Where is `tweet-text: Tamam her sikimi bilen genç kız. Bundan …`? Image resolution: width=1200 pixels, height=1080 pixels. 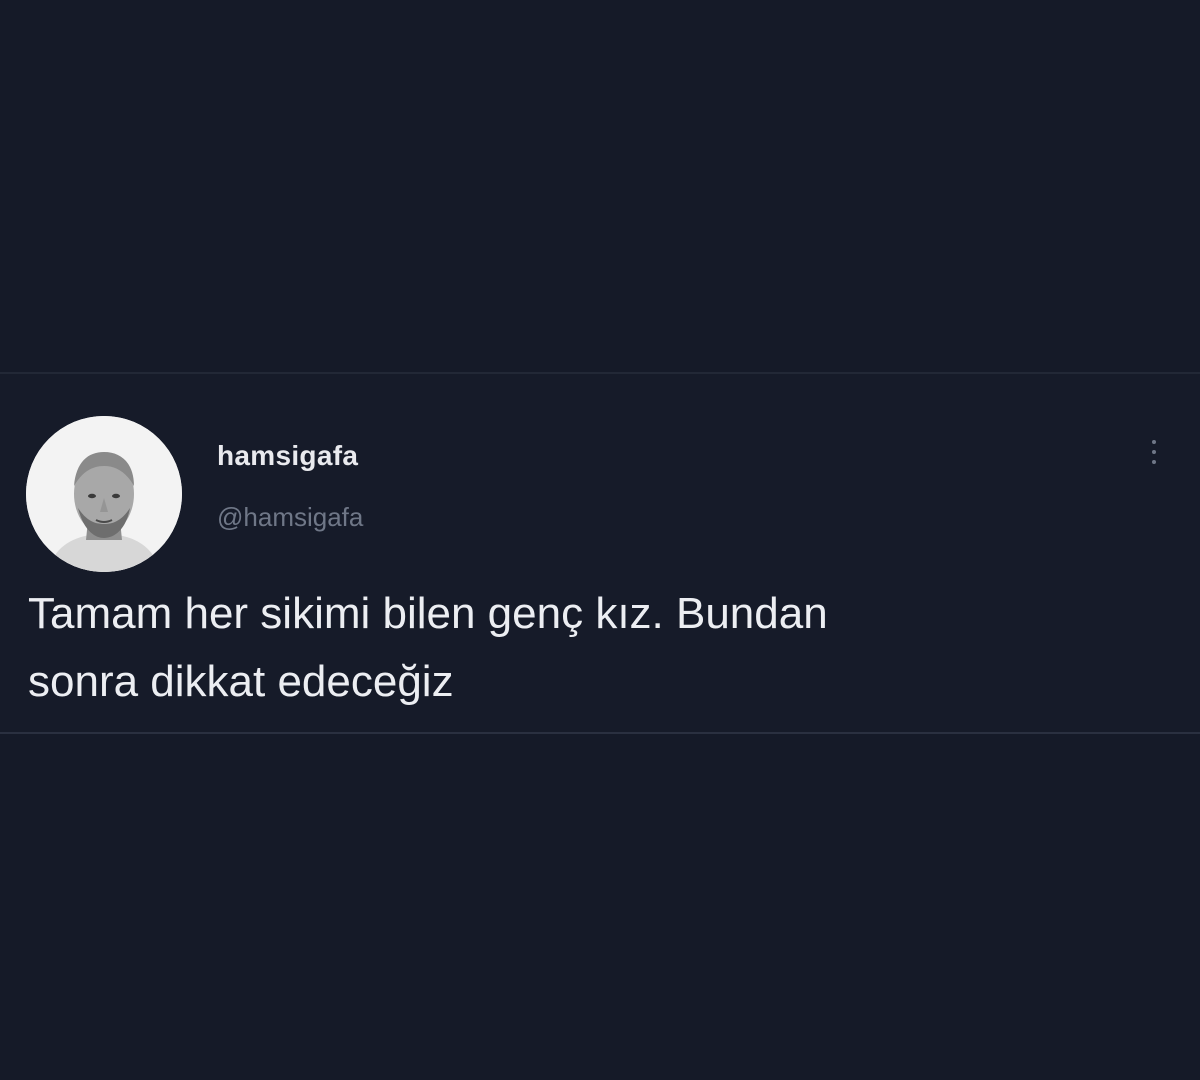 tweet-text: Tamam her sikimi bilen genç kız. Bundan … is located at coordinates (428, 647).